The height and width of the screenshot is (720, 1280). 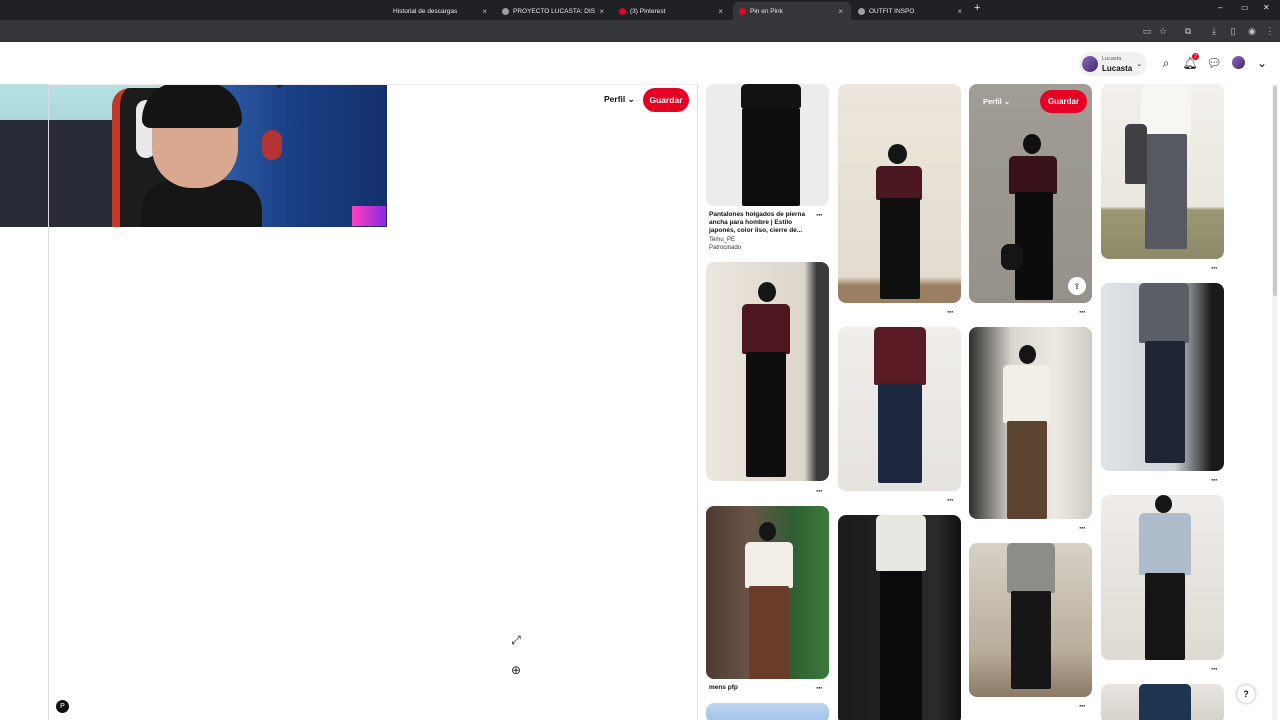 What do you see at coordinates (1117, 68) in the screenshot?
I see `account-name: Lucasta` at bounding box center [1117, 68].